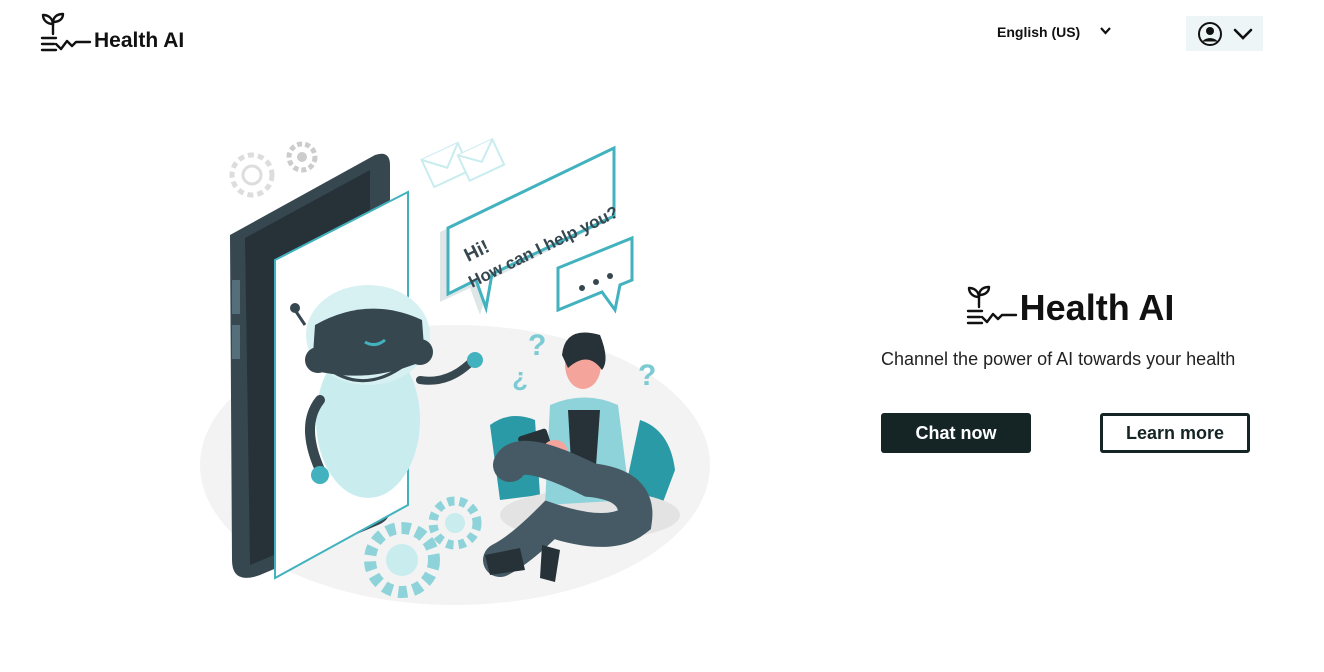  Describe the element at coordinates (1066, 434) in the screenshot. I see `hero-actions: Chat now Learn more` at that location.